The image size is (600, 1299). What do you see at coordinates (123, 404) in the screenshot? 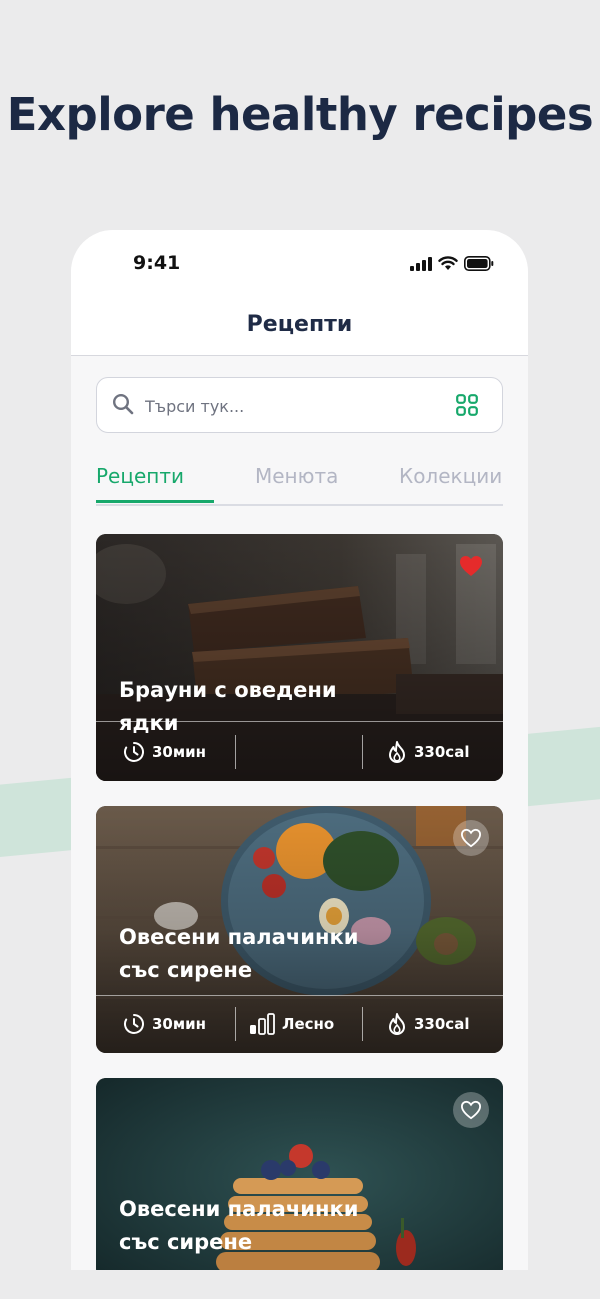
I see `search-icon` at bounding box center [123, 404].